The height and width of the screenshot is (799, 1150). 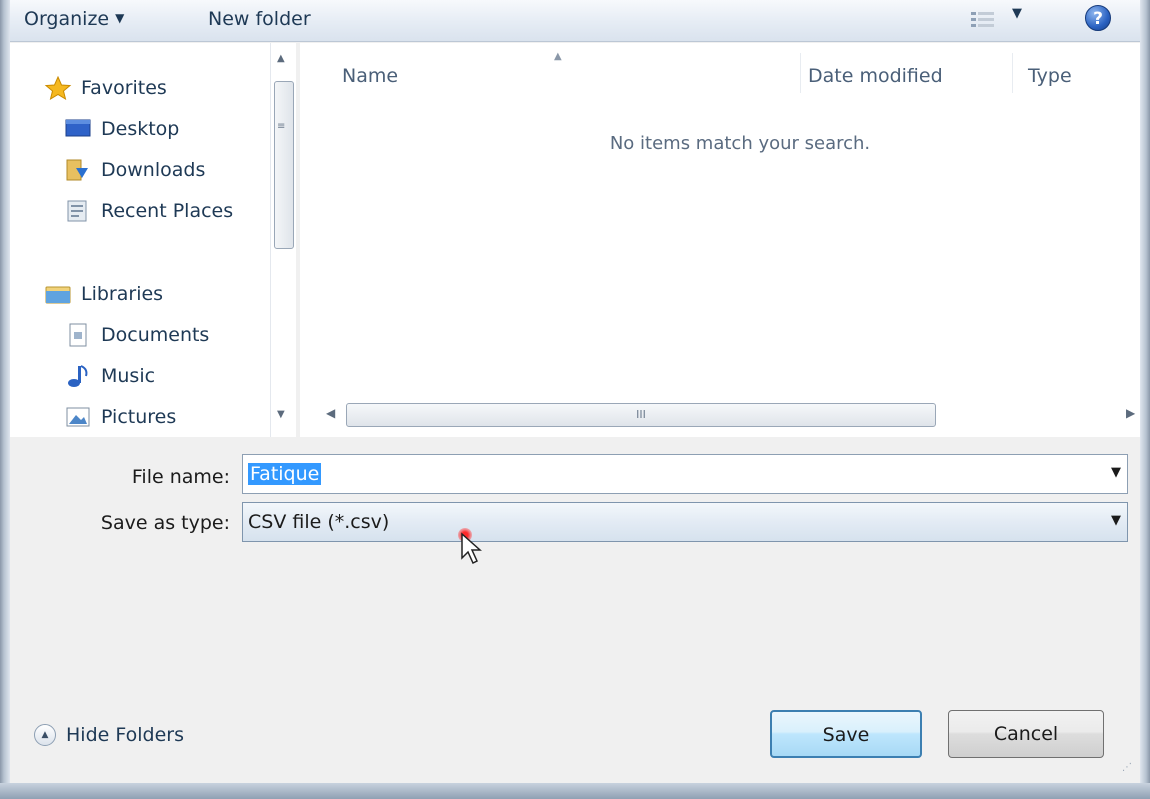 What do you see at coordinates (1017, 13) in the screenshot?
I see `views-dropdown-icon: ▼` at bounding box center [1017, 13].